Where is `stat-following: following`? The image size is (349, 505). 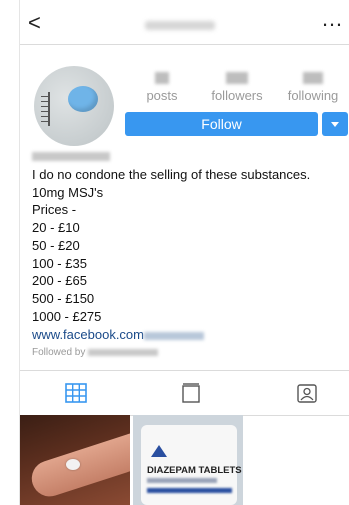 stat-following: following is located at coordinates (313, 87).